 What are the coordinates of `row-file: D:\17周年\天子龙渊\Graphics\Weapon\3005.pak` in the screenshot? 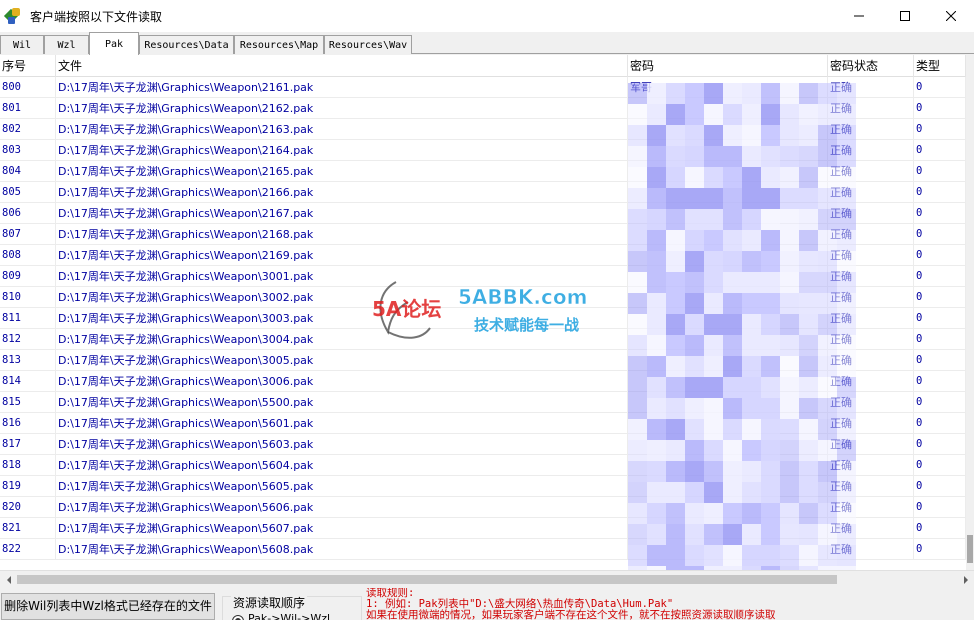 It's located at (342, 360).